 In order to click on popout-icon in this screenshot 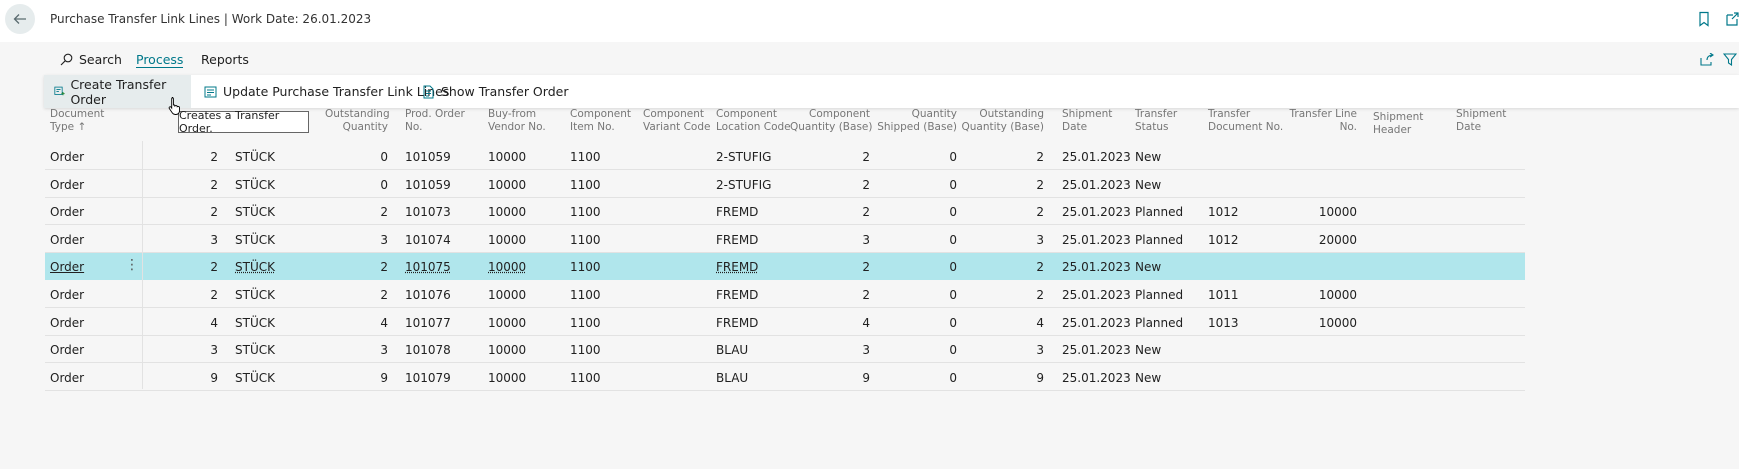, I will do `click(1732, 19)`.